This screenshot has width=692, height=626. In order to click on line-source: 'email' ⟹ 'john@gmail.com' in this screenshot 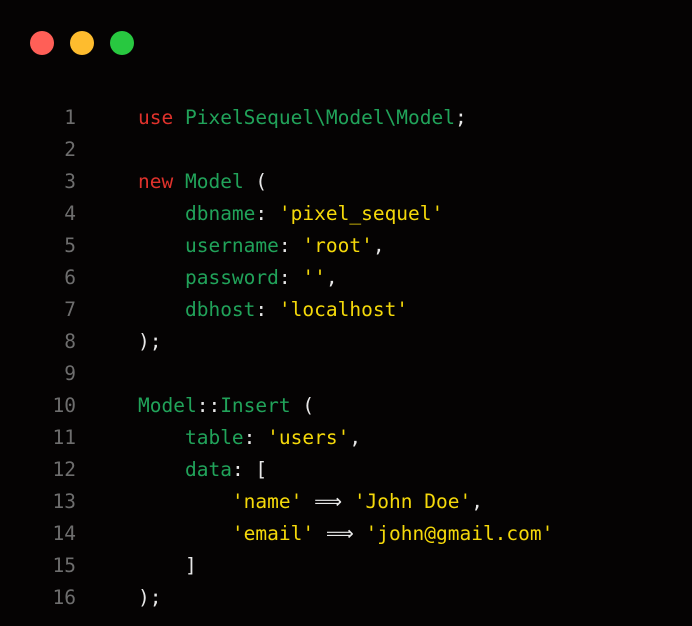, I will do `click(314, 534)`.